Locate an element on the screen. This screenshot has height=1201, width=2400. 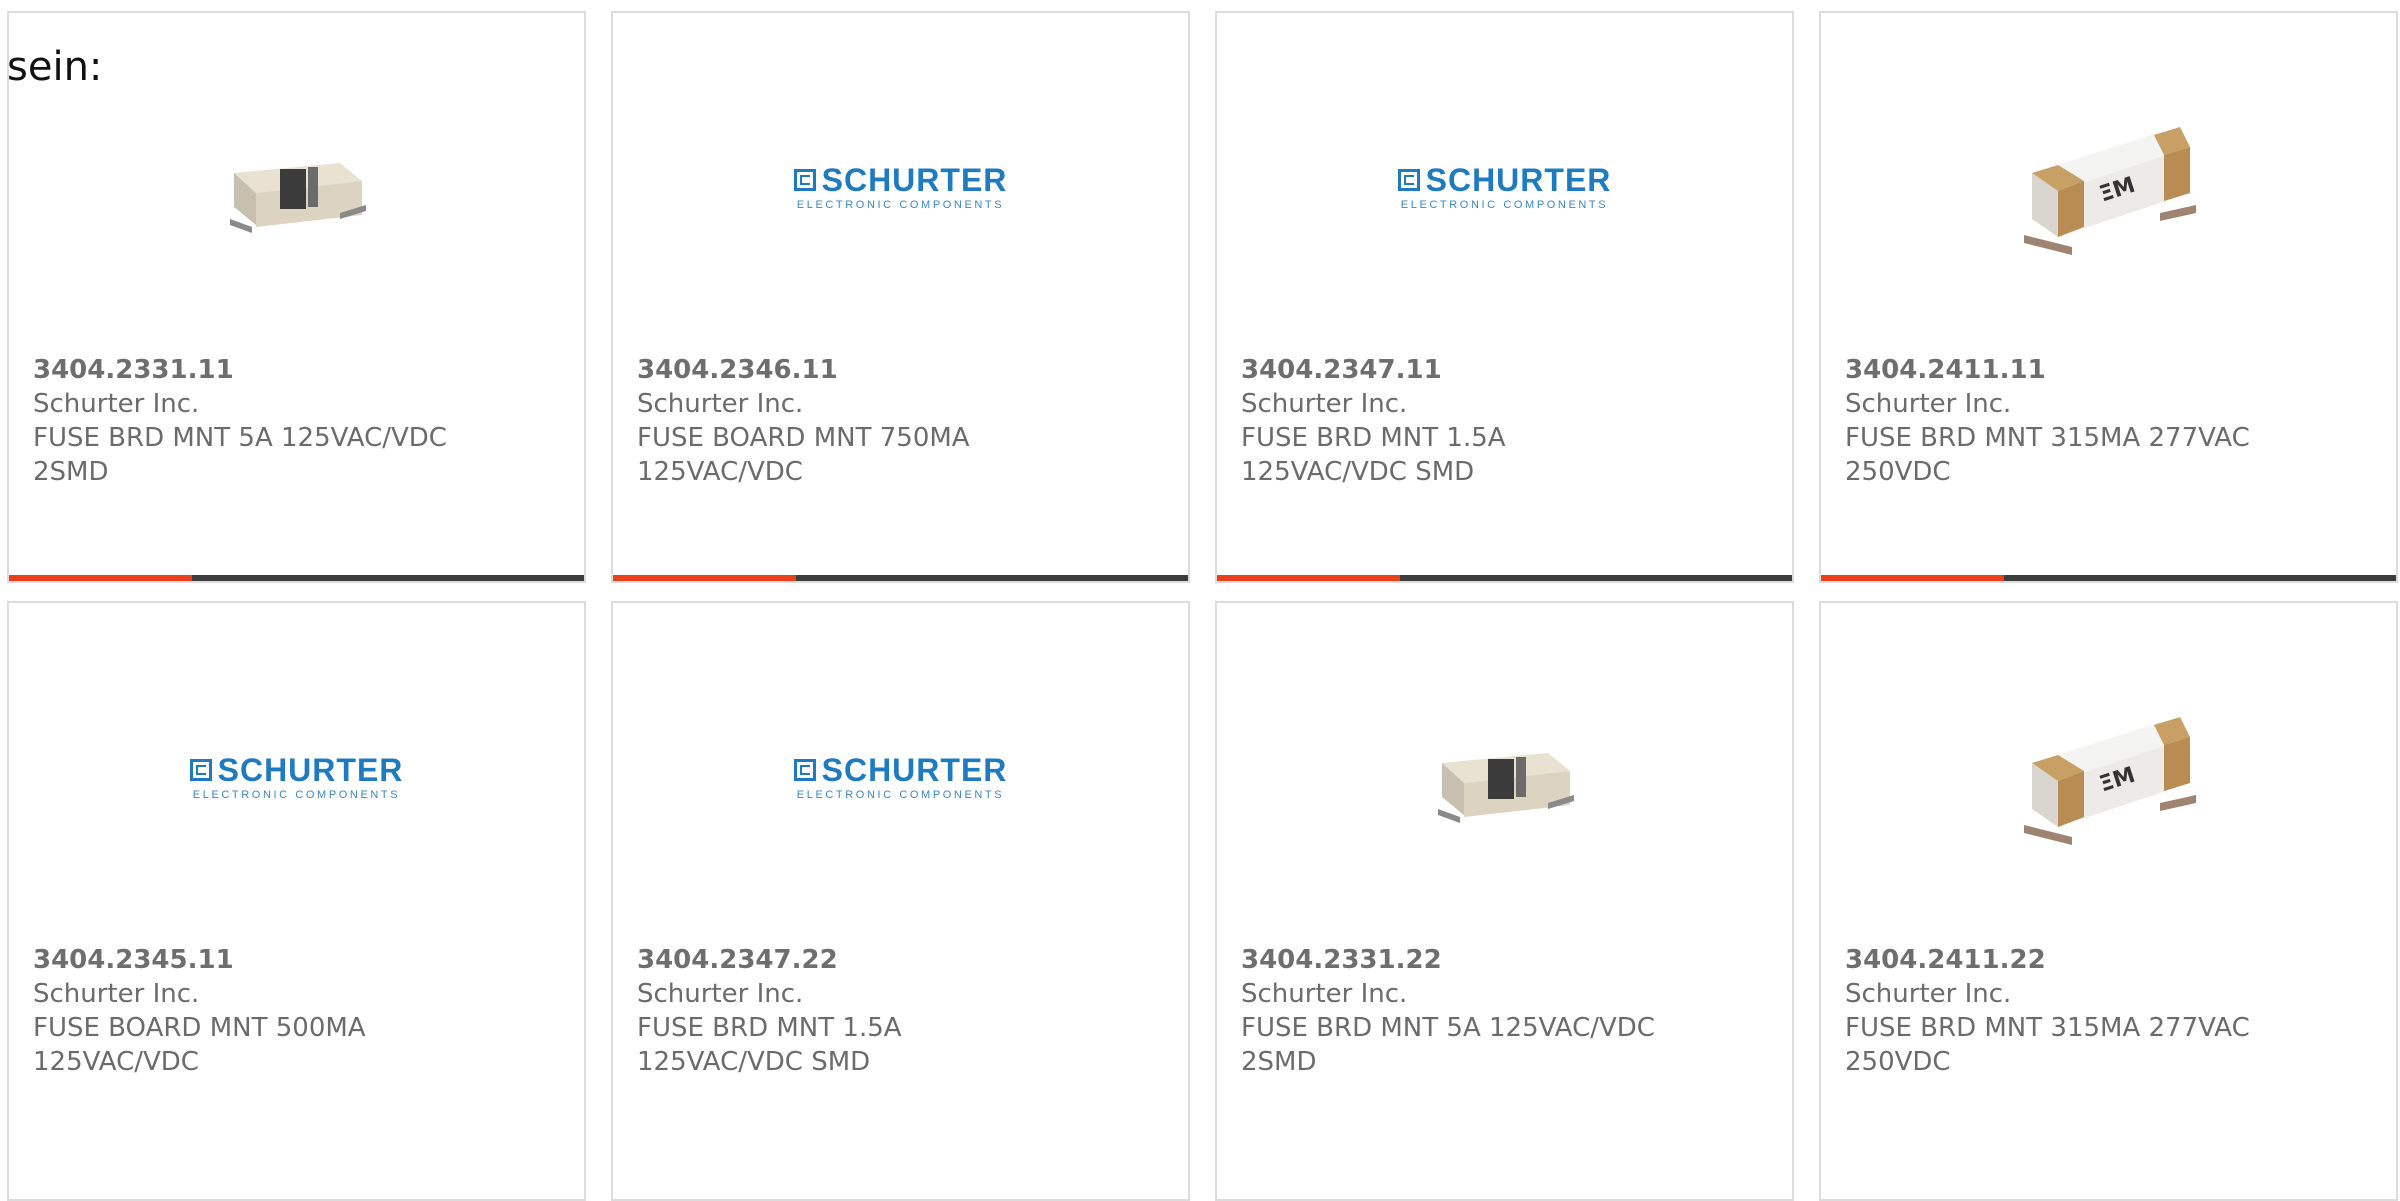
part-number-link: 3404.2347.11 is located at coordinates (1451, 370).